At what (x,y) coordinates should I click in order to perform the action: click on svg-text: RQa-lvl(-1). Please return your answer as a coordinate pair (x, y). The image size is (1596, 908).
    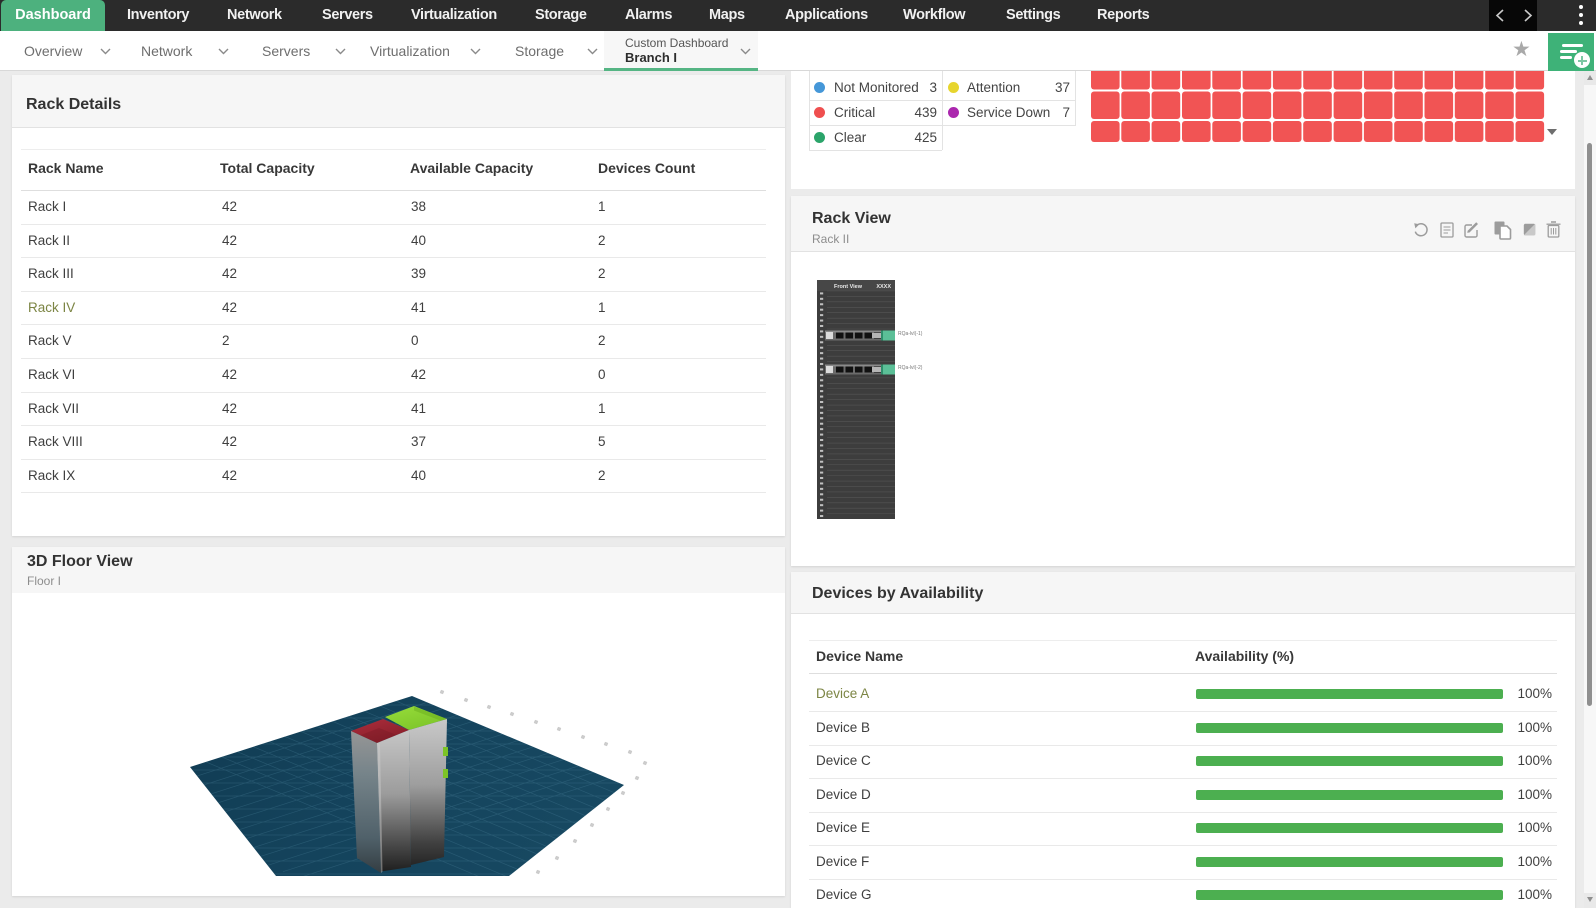
    Looking at the image, I should click on (910, 334).